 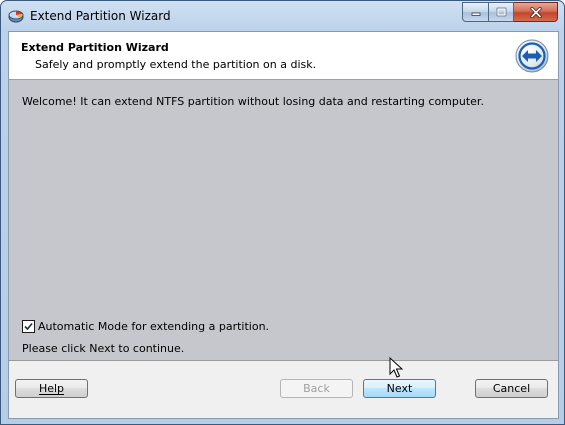 I want to click on help-button: Help, so click(x=51, y=388).